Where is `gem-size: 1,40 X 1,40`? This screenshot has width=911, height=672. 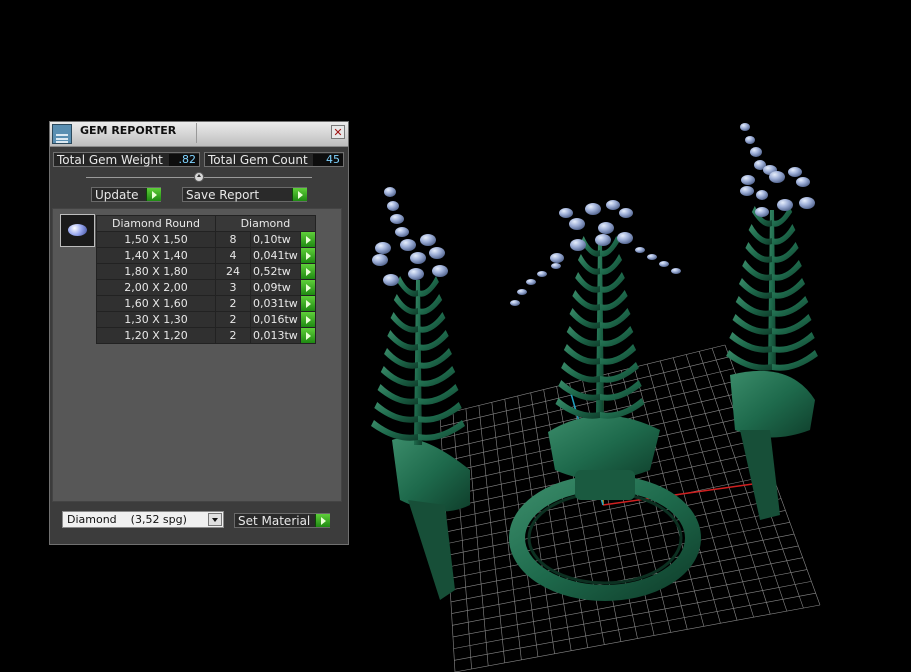 gem-size: 1,40 X 1,40 is located at coordinates (156, 255).